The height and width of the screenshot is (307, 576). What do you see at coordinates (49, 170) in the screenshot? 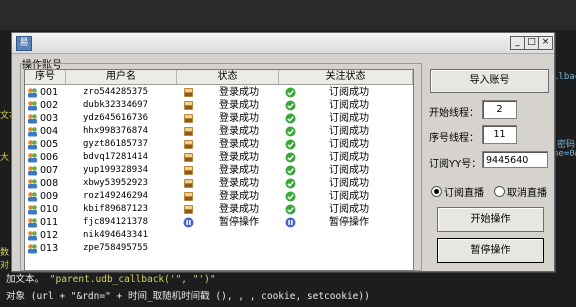
I see `row-id: 007` at bounding box center [49, 170].